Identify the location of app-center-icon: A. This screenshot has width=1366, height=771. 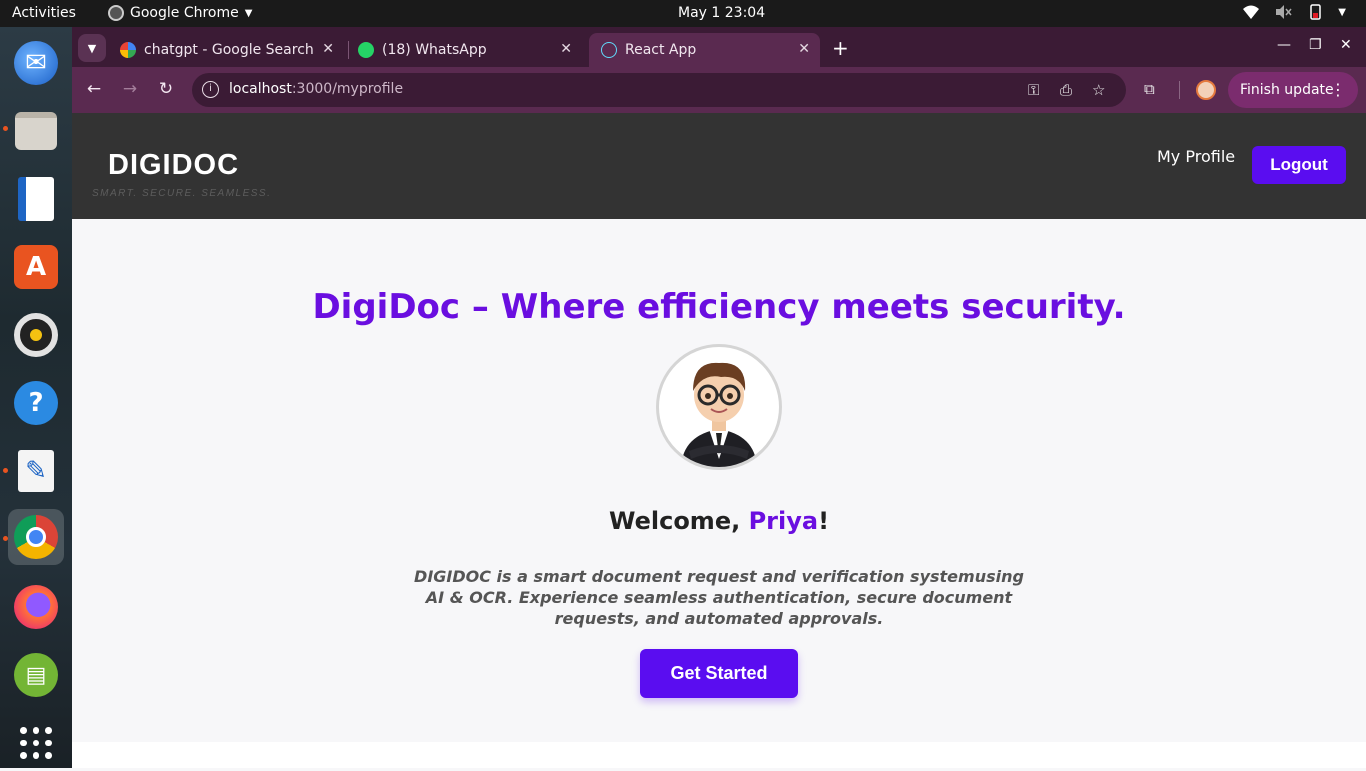
(36, 267).